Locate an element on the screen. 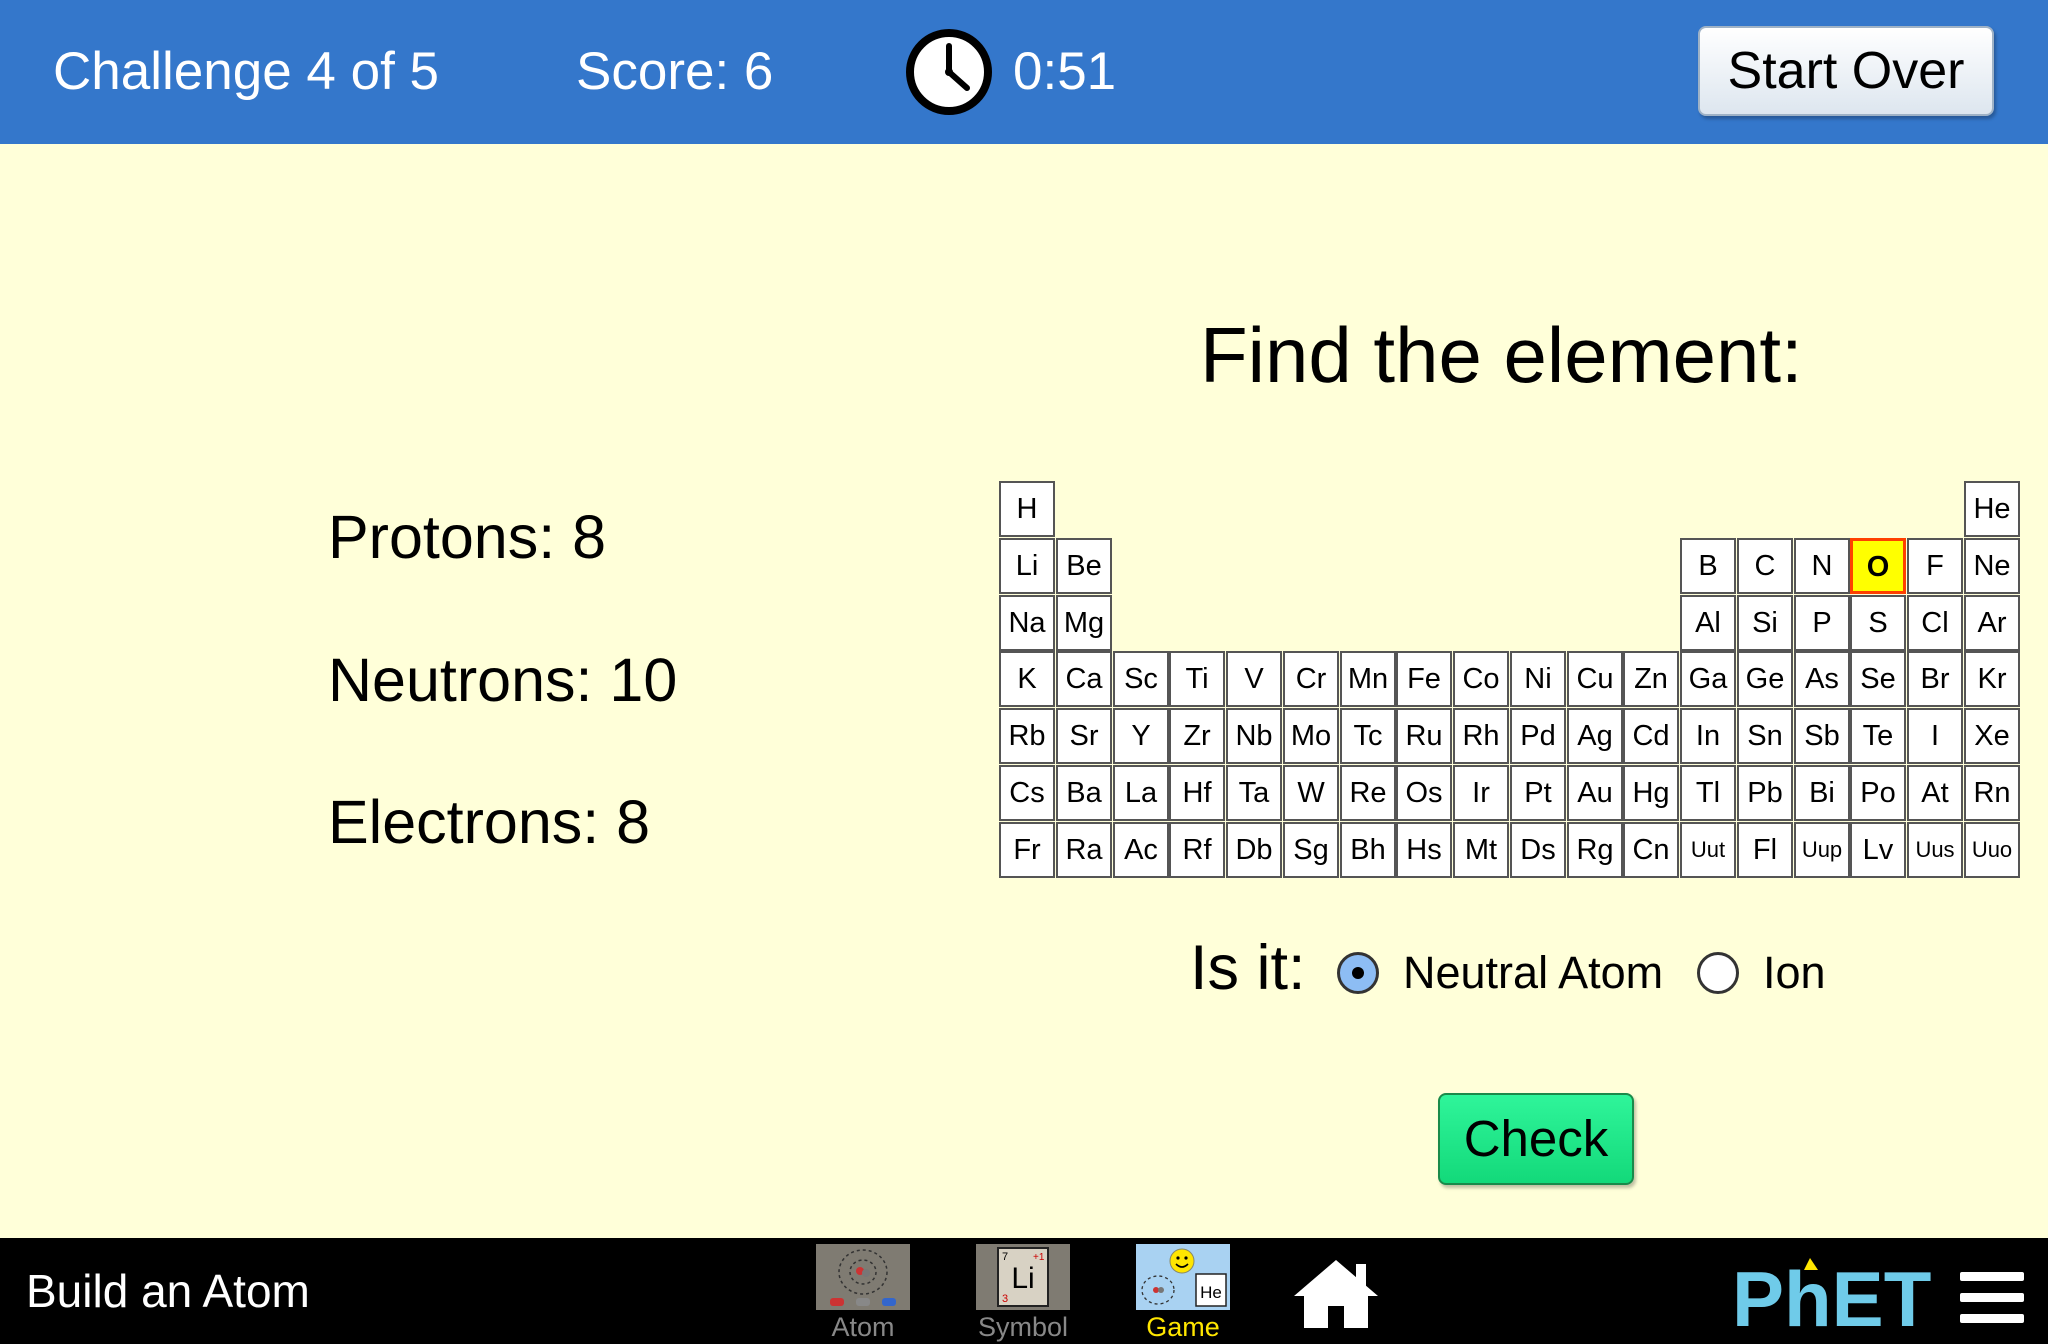 Image resolution: width=2048 pixels, height=1344 pixels. element-cell-pt: Pt is located at coordinates (1538, 793).